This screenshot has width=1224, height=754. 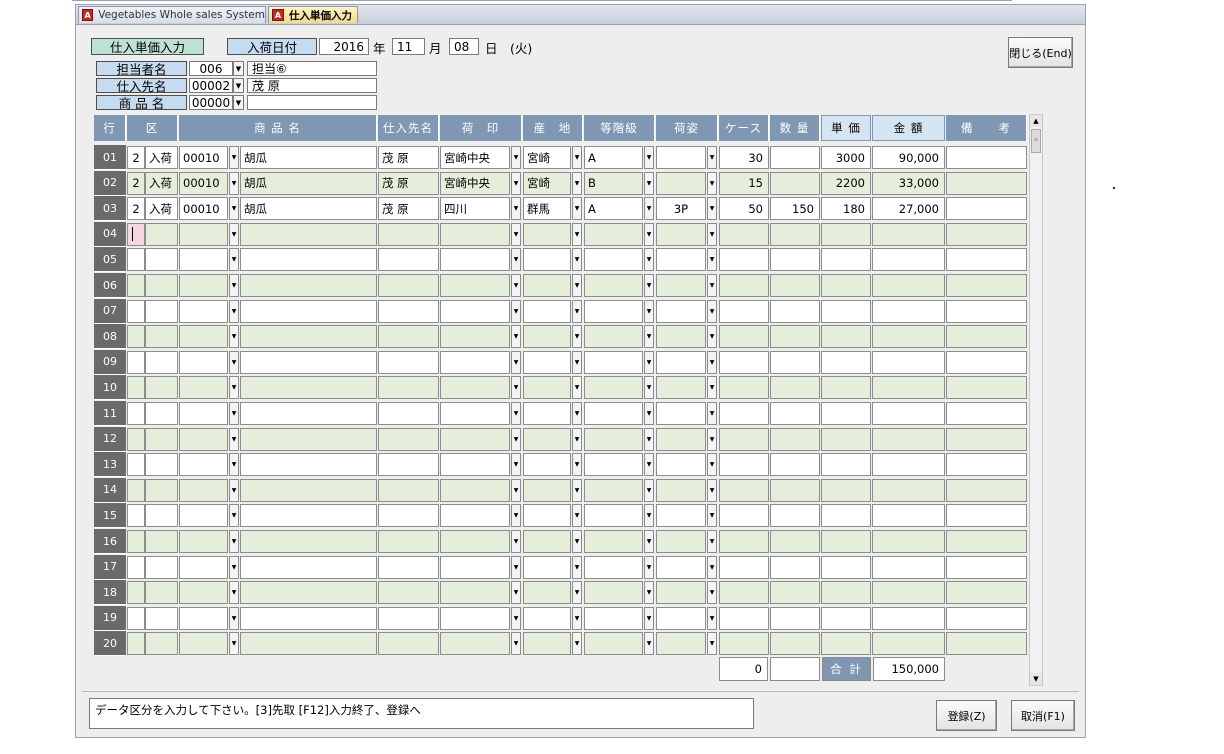 What do you see at coordinates (136, 183) in the screenshot?
I see `kubun-cell: 2` at bounding box center [136, 183].